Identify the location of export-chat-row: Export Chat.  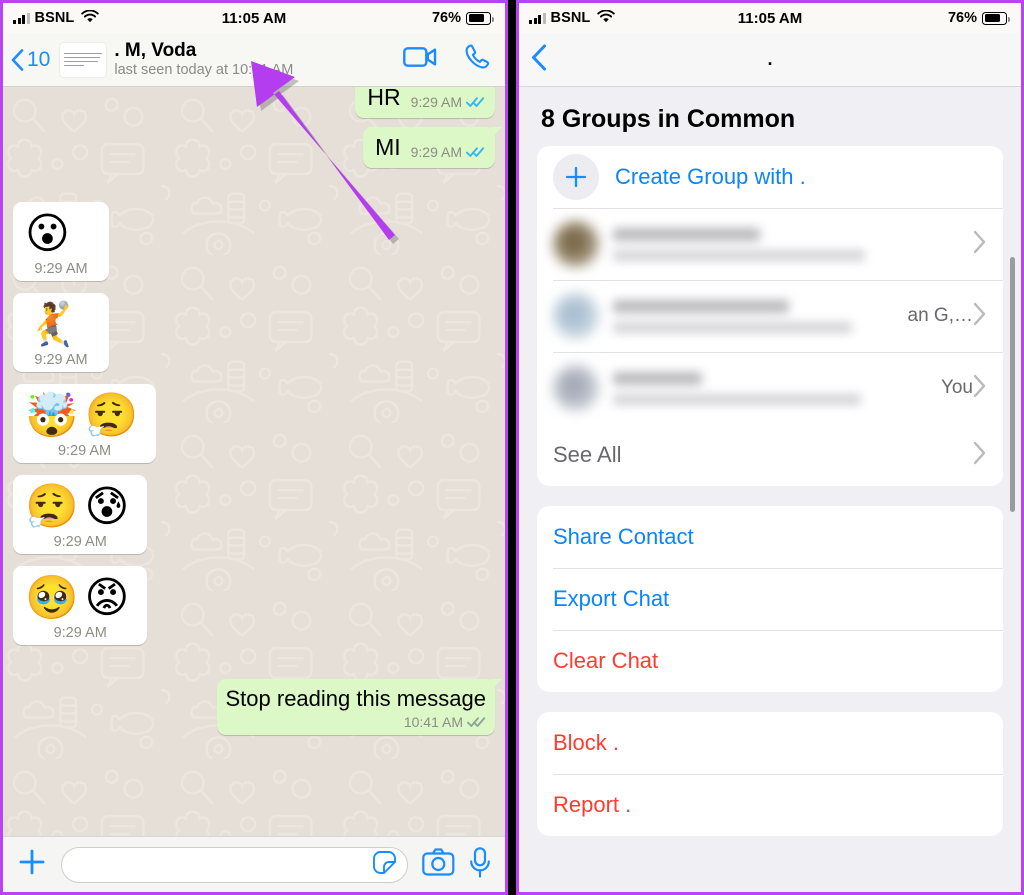
(770, 599).